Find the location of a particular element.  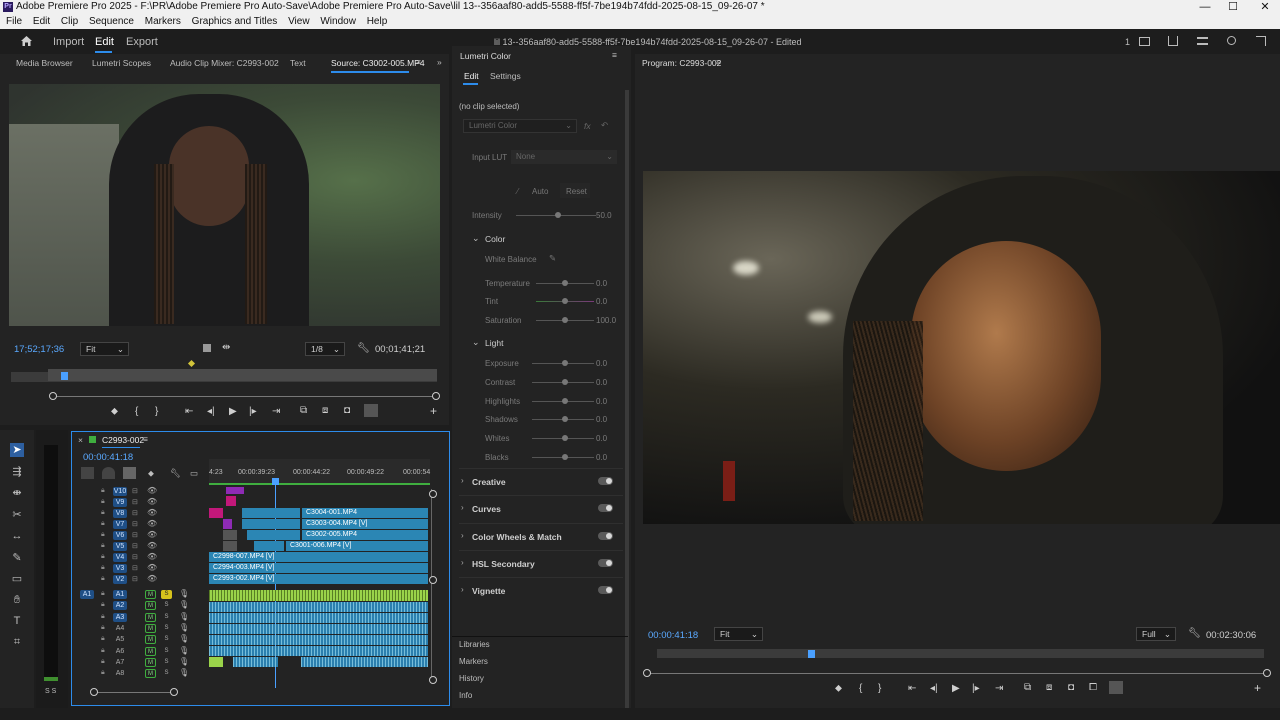

source-fit-dropdown: Fit ⌄ is located at coordinates (104, 349).